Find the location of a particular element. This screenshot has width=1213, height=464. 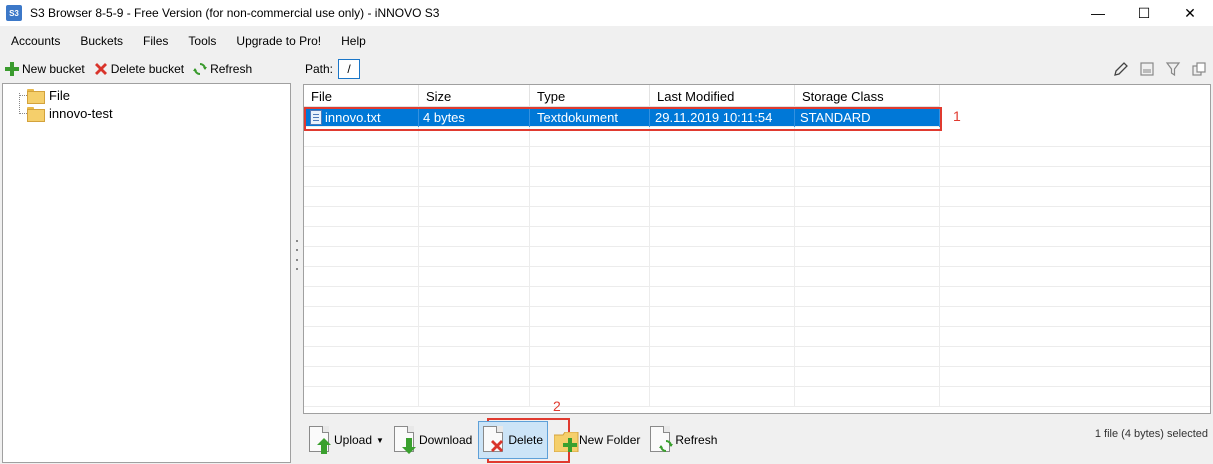

column-type: Type is located at coordinates (590, 96).